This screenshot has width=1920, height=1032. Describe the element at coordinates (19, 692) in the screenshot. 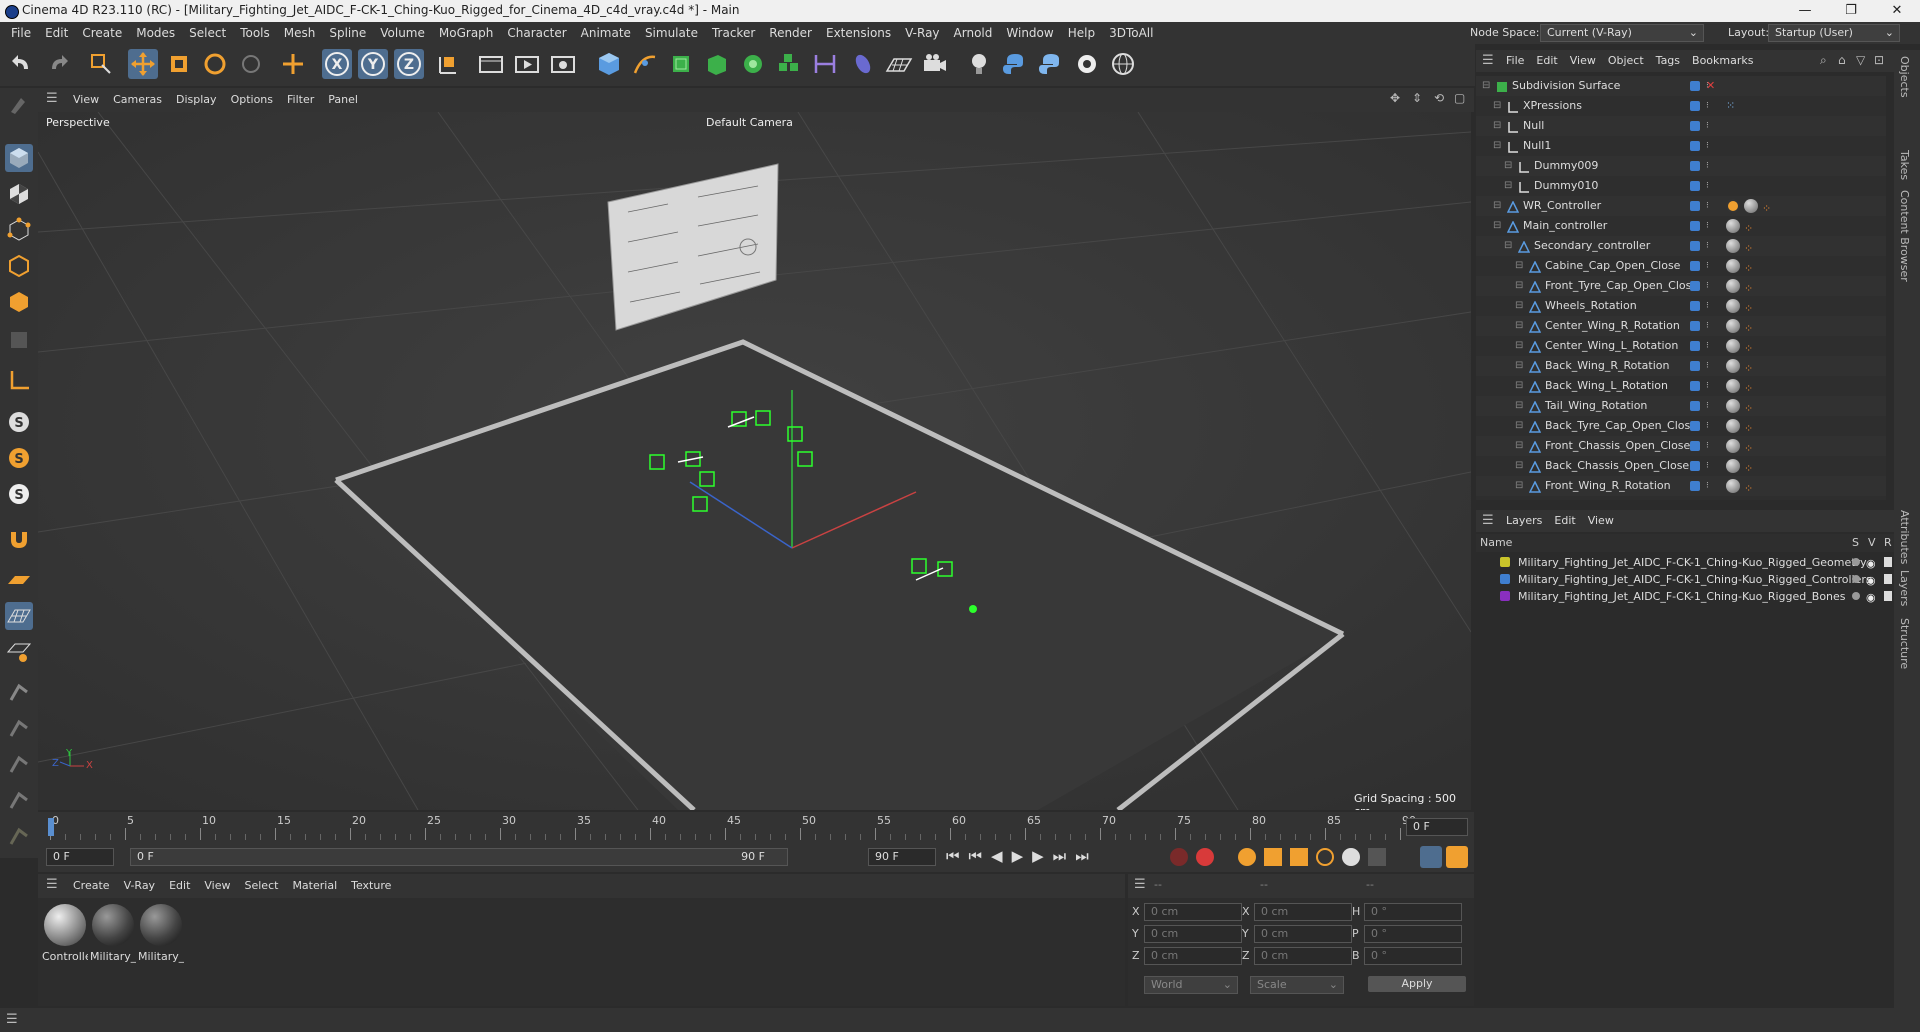

I see `weight-paint-icon` at that location.